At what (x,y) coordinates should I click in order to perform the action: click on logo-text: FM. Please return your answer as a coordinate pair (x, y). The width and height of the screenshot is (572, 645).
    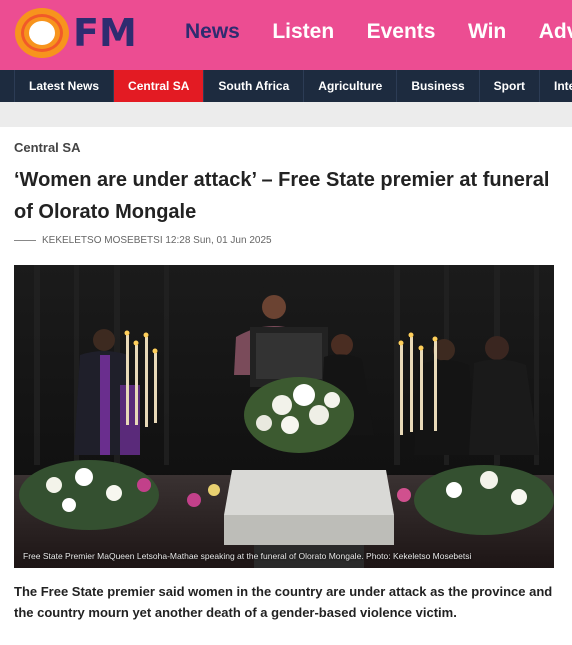
    Looking at the image, I should click on (105, 33).